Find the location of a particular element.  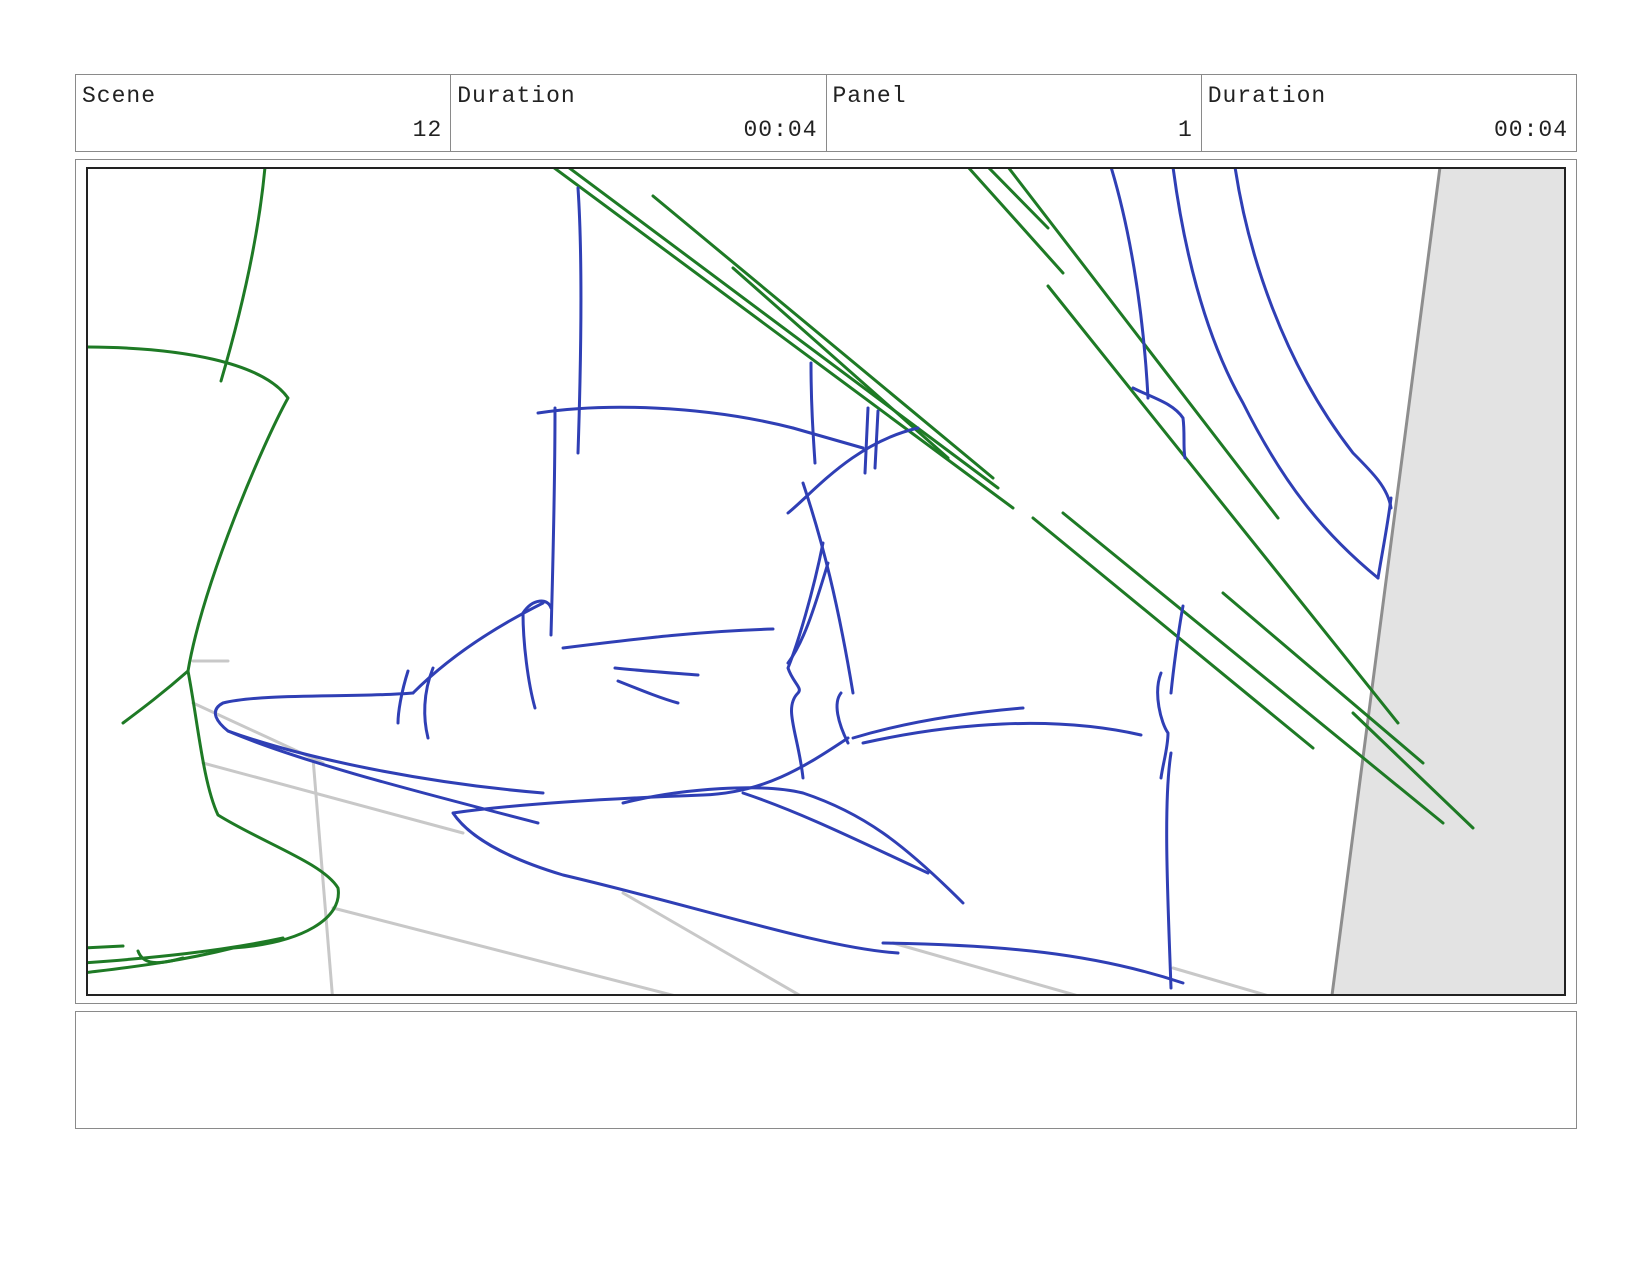

scene-cell: Scene 12 is located at coordinates (264, 113).